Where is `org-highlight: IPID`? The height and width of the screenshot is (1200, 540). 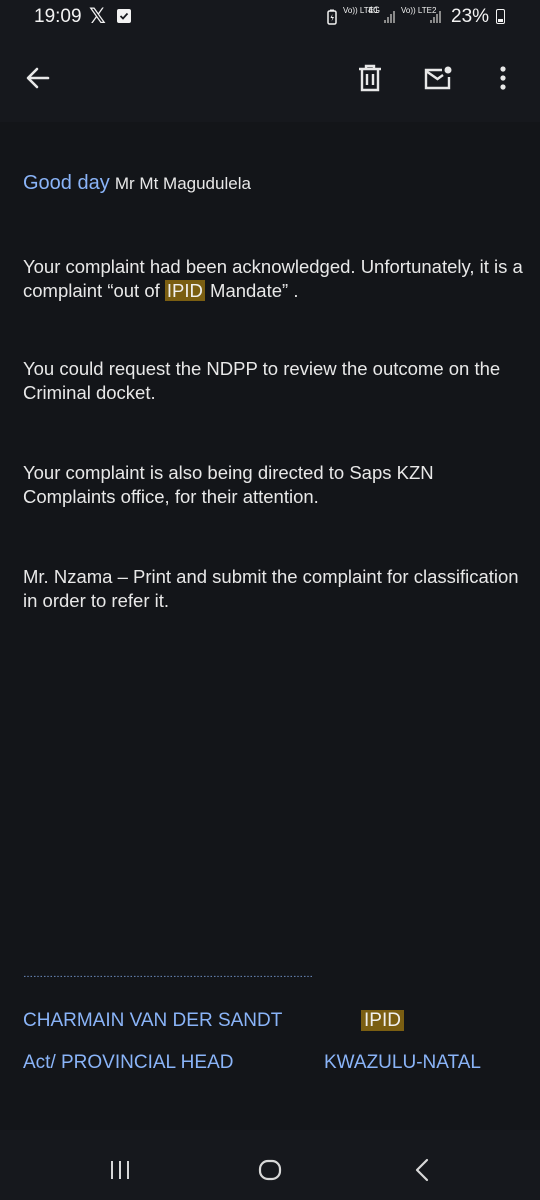 org-highlight: IPID is located at coordinates (382, 1020).